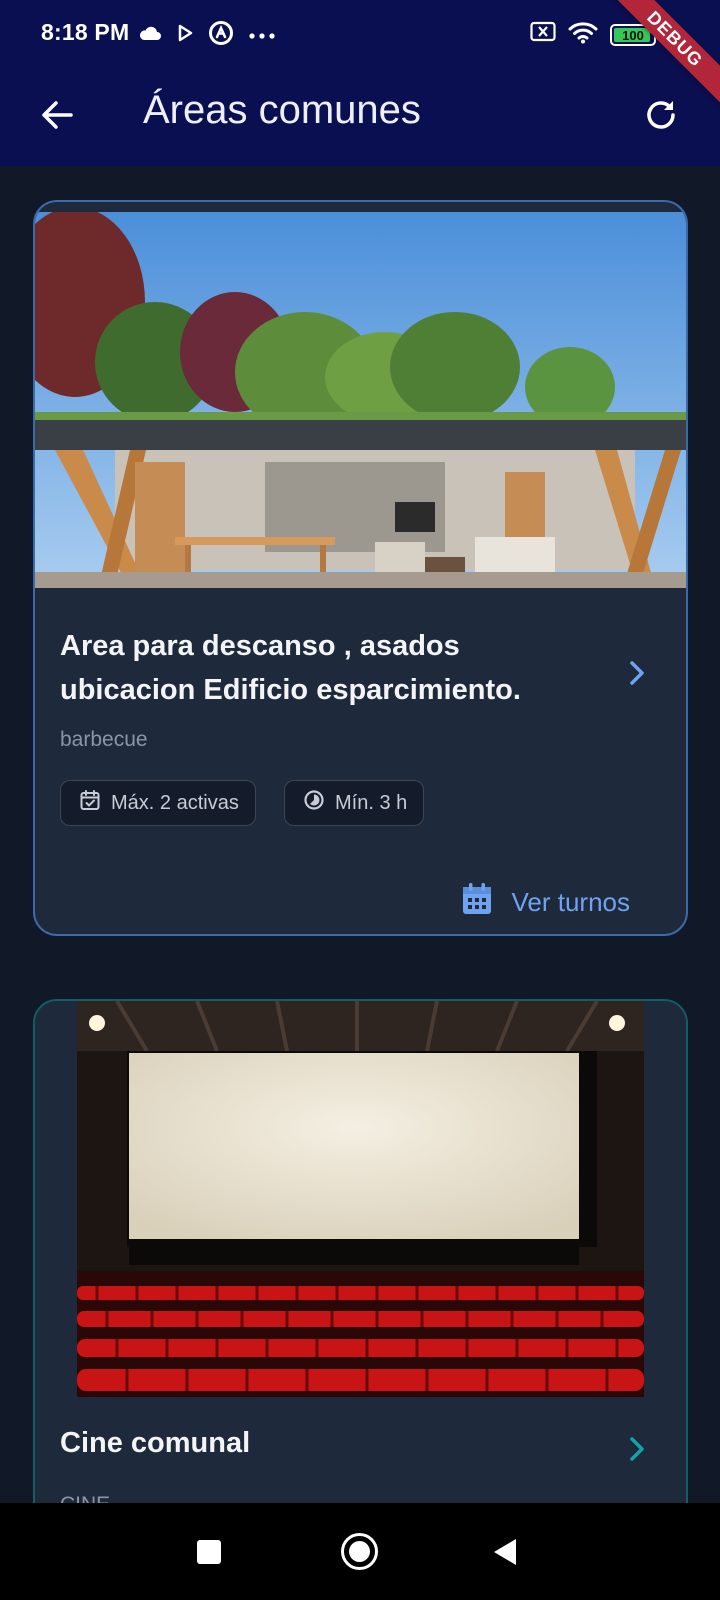 The width and height of the screenshot is (720, 1600). I want to click on status-time: 8:18 PM, so click(85, 32).